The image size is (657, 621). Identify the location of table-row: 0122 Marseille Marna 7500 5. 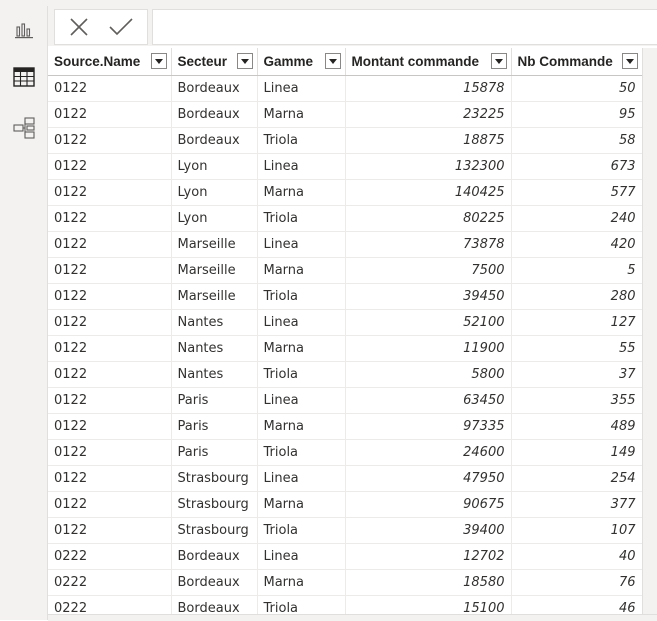
(345, 270).